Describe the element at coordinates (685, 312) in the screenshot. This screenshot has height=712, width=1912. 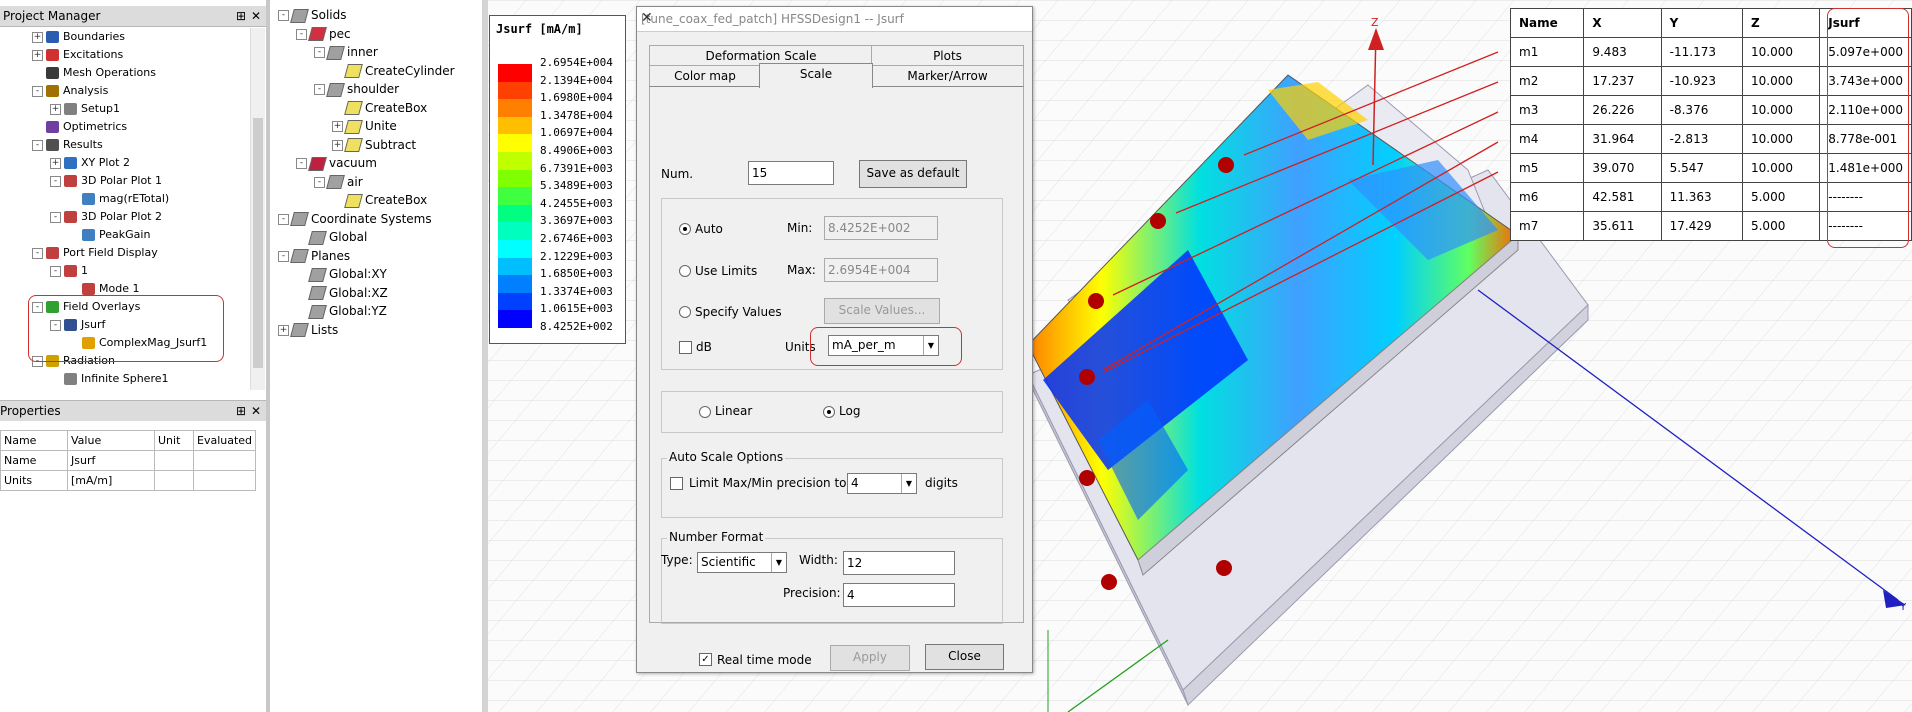
I see `specify-values-radio` at that location.